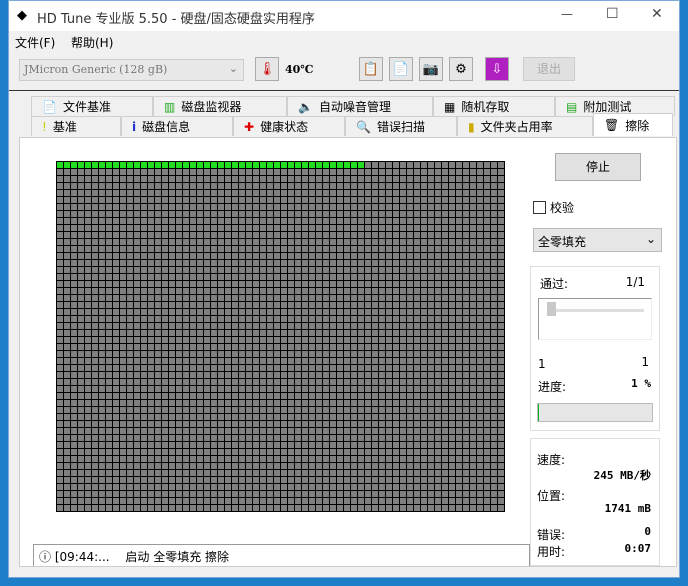  What do you see at coordinates (539, 412) in the screenshot?
I see `progress-fill` at bounding box center [539, 412].